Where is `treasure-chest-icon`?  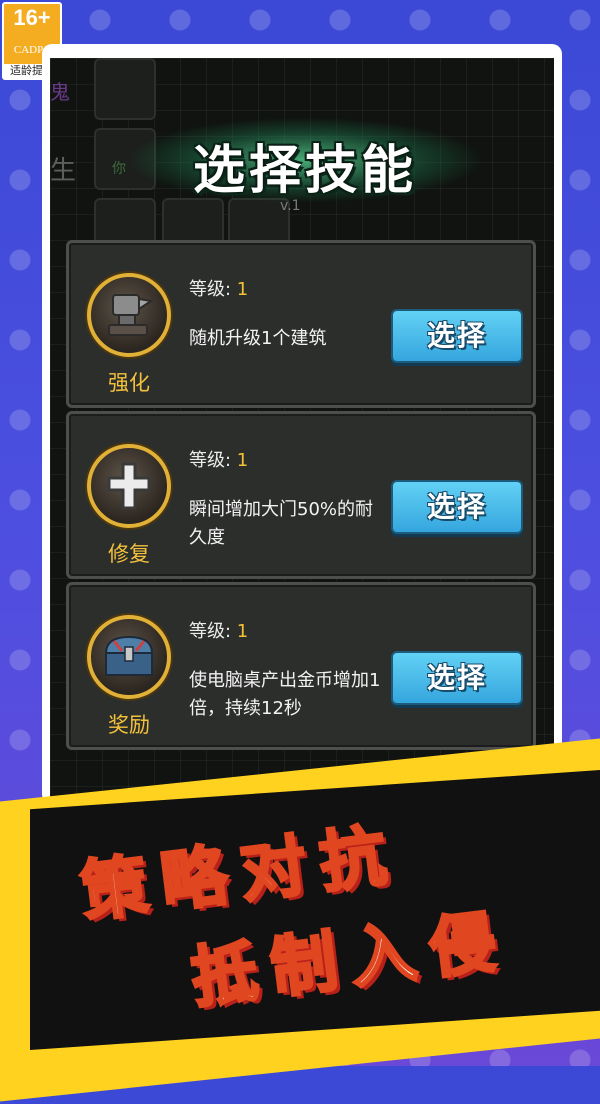
treasure-chest-icon is located at coordinates (129, 657).